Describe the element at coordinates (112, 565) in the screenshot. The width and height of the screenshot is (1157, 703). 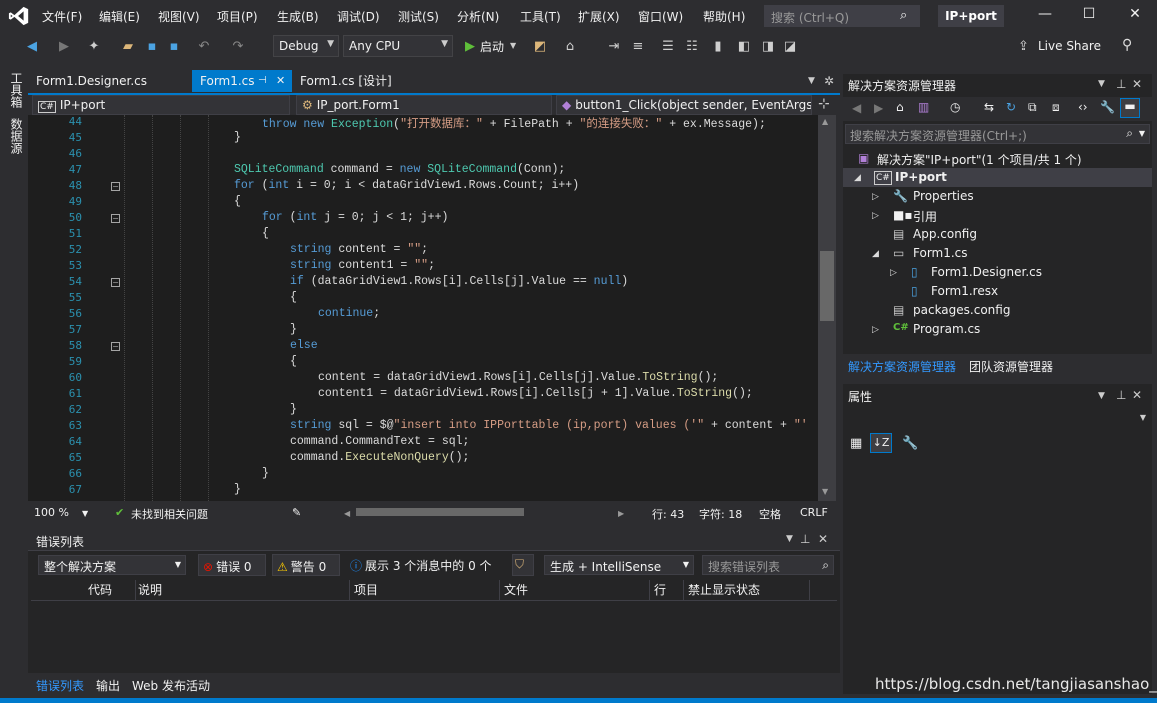
I see `scope-combo: 整个解决方案 ▼` at that location.